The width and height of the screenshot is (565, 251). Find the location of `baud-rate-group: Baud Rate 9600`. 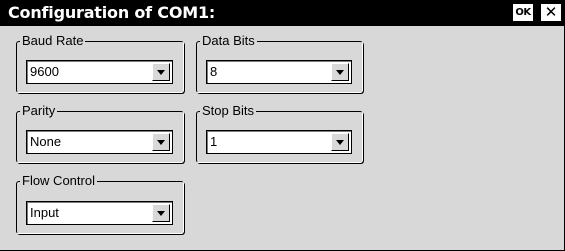

baud-rate-group: Baud Rate 9600 is located at coordinates (100, 63).